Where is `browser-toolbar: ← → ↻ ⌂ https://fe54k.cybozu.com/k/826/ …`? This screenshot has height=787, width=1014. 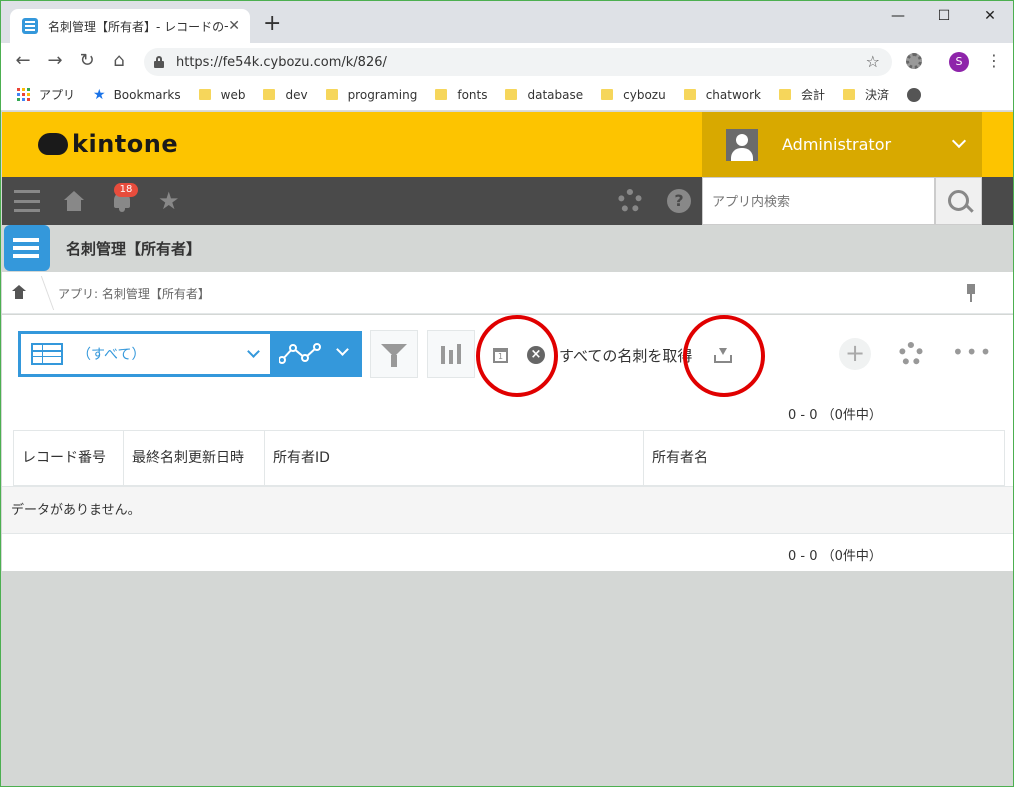 browser-toolbar: ← → ↻ ⌂ https://fe54k.cybozu.com/k/826/ … is located at coordinates (507, 61).